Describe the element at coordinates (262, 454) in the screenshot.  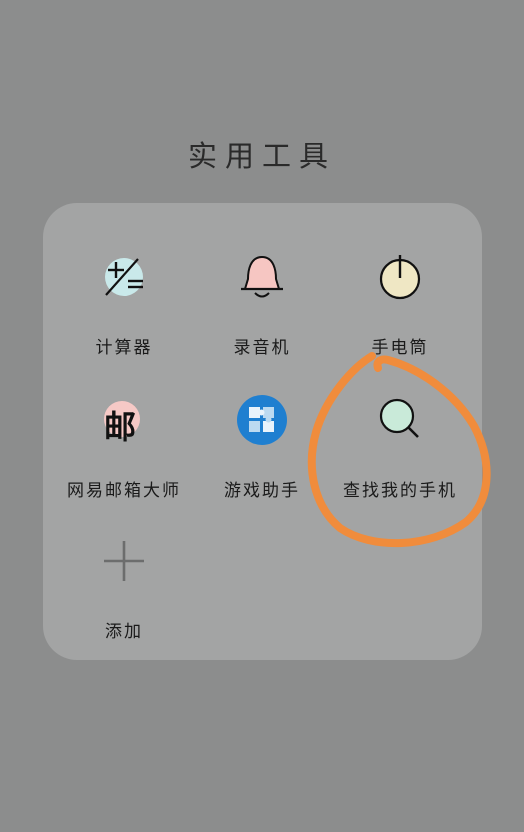
I see `app-game-assistant: 游戏助手` at that location.